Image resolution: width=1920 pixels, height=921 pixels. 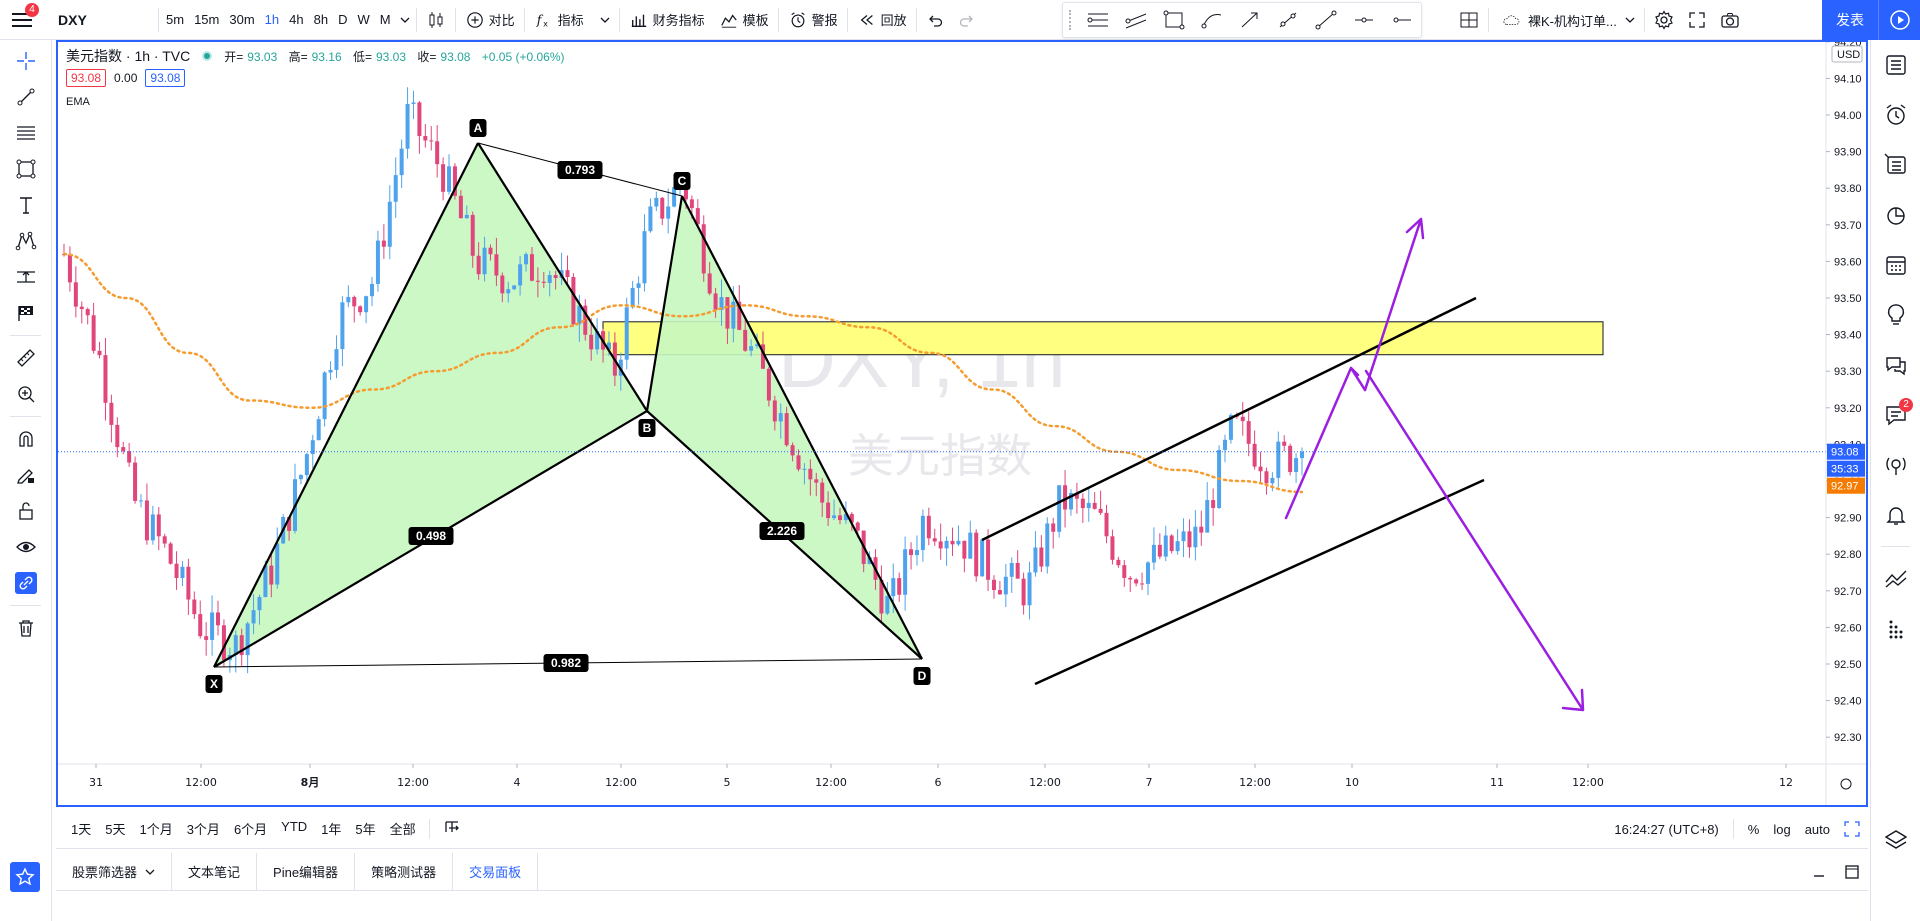 What do you see at coordinates (26, 97) in the screenshot?
I see `trendline-tool` at bounding box center [26, 97].